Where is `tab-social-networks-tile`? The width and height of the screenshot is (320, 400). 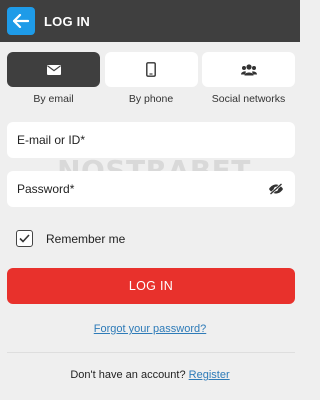 tab-social-networks-tile is located at coordinates (248, 69).